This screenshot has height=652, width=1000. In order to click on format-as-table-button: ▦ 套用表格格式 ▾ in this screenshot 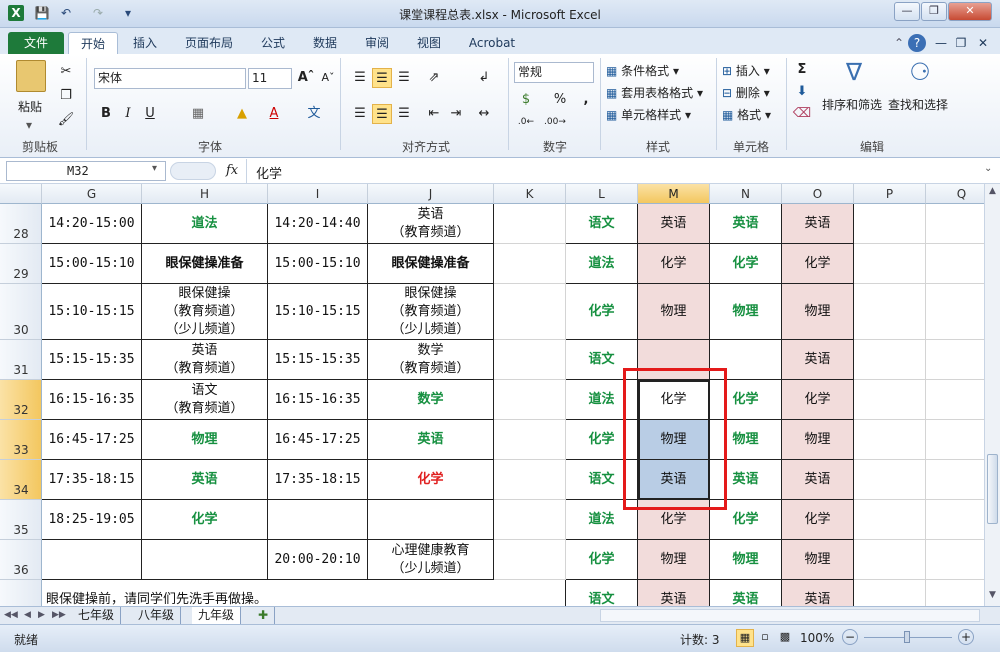, I will do `click(654, 92)`.